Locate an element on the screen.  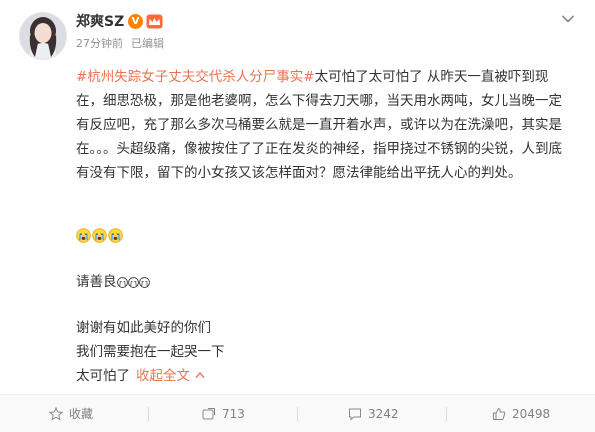
line-thanks: 谢谢有如此美好的你们 is located at coordinates (143, 328).